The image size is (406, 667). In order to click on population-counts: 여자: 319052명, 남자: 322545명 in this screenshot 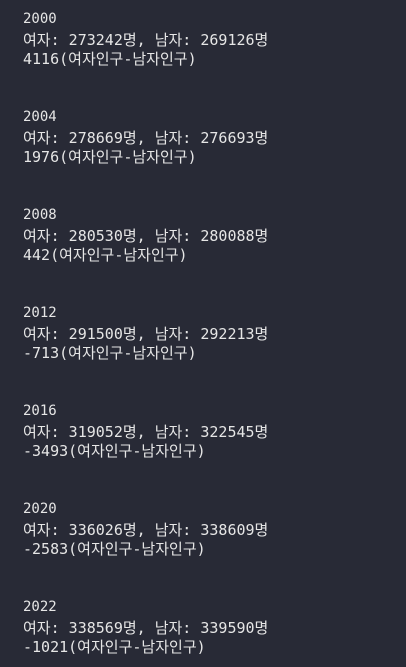, I will do `click(146, 432)`.